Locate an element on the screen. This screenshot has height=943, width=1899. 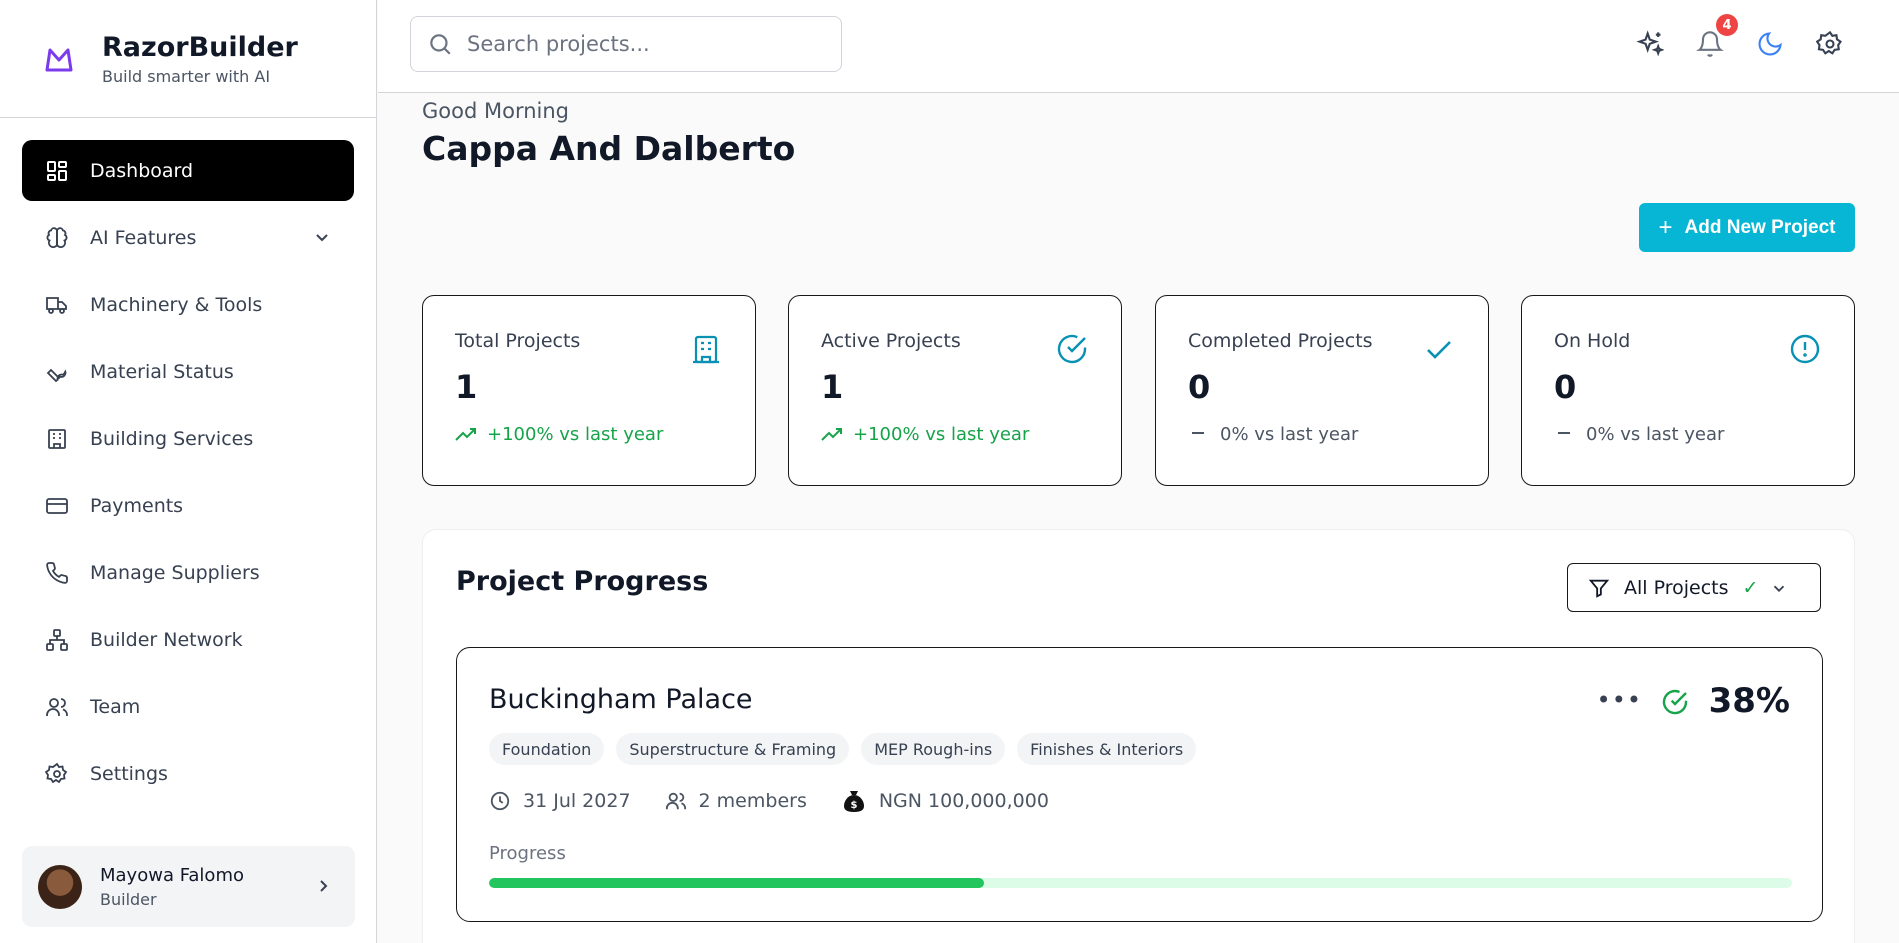
sidebar-item-dashboard: Dashboard is located at coordinates (188, 170).